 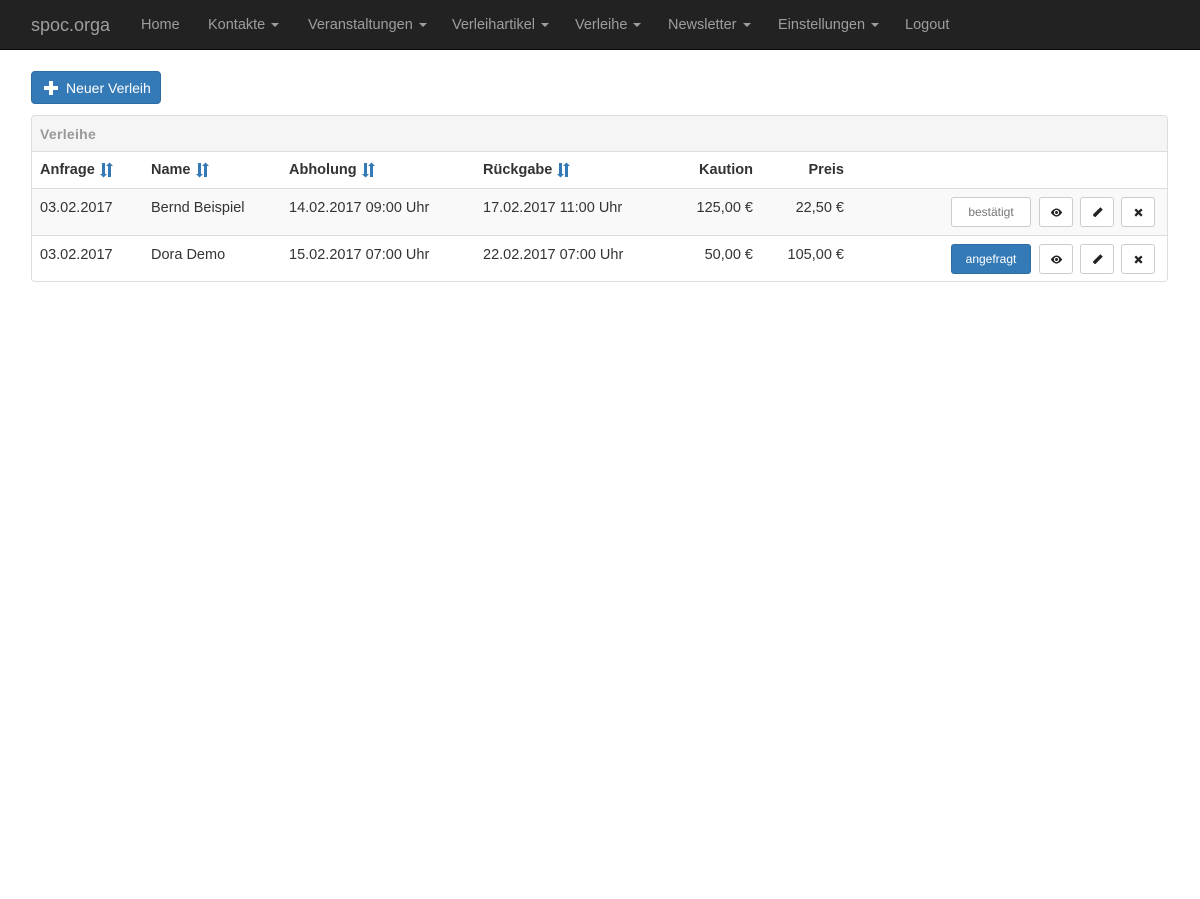 I want to click on nav-logout-label: Logout, so click(x=927, y=25).